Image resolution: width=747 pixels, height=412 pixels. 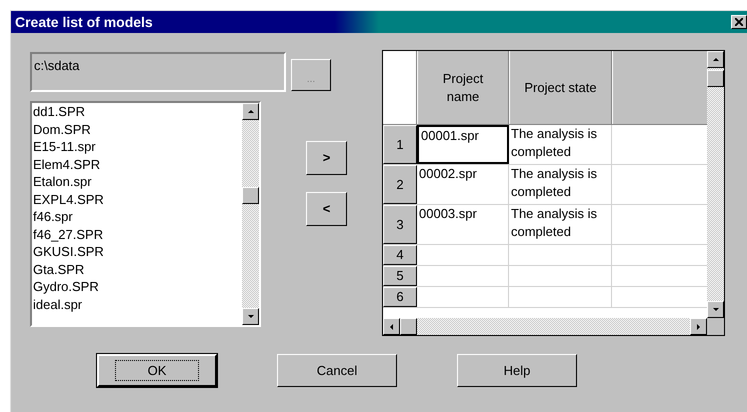 What do you see at coordinates (137, 217) in the screenshot?
I see `file-list-item: f46.spr` at bounding box center [137, 217].